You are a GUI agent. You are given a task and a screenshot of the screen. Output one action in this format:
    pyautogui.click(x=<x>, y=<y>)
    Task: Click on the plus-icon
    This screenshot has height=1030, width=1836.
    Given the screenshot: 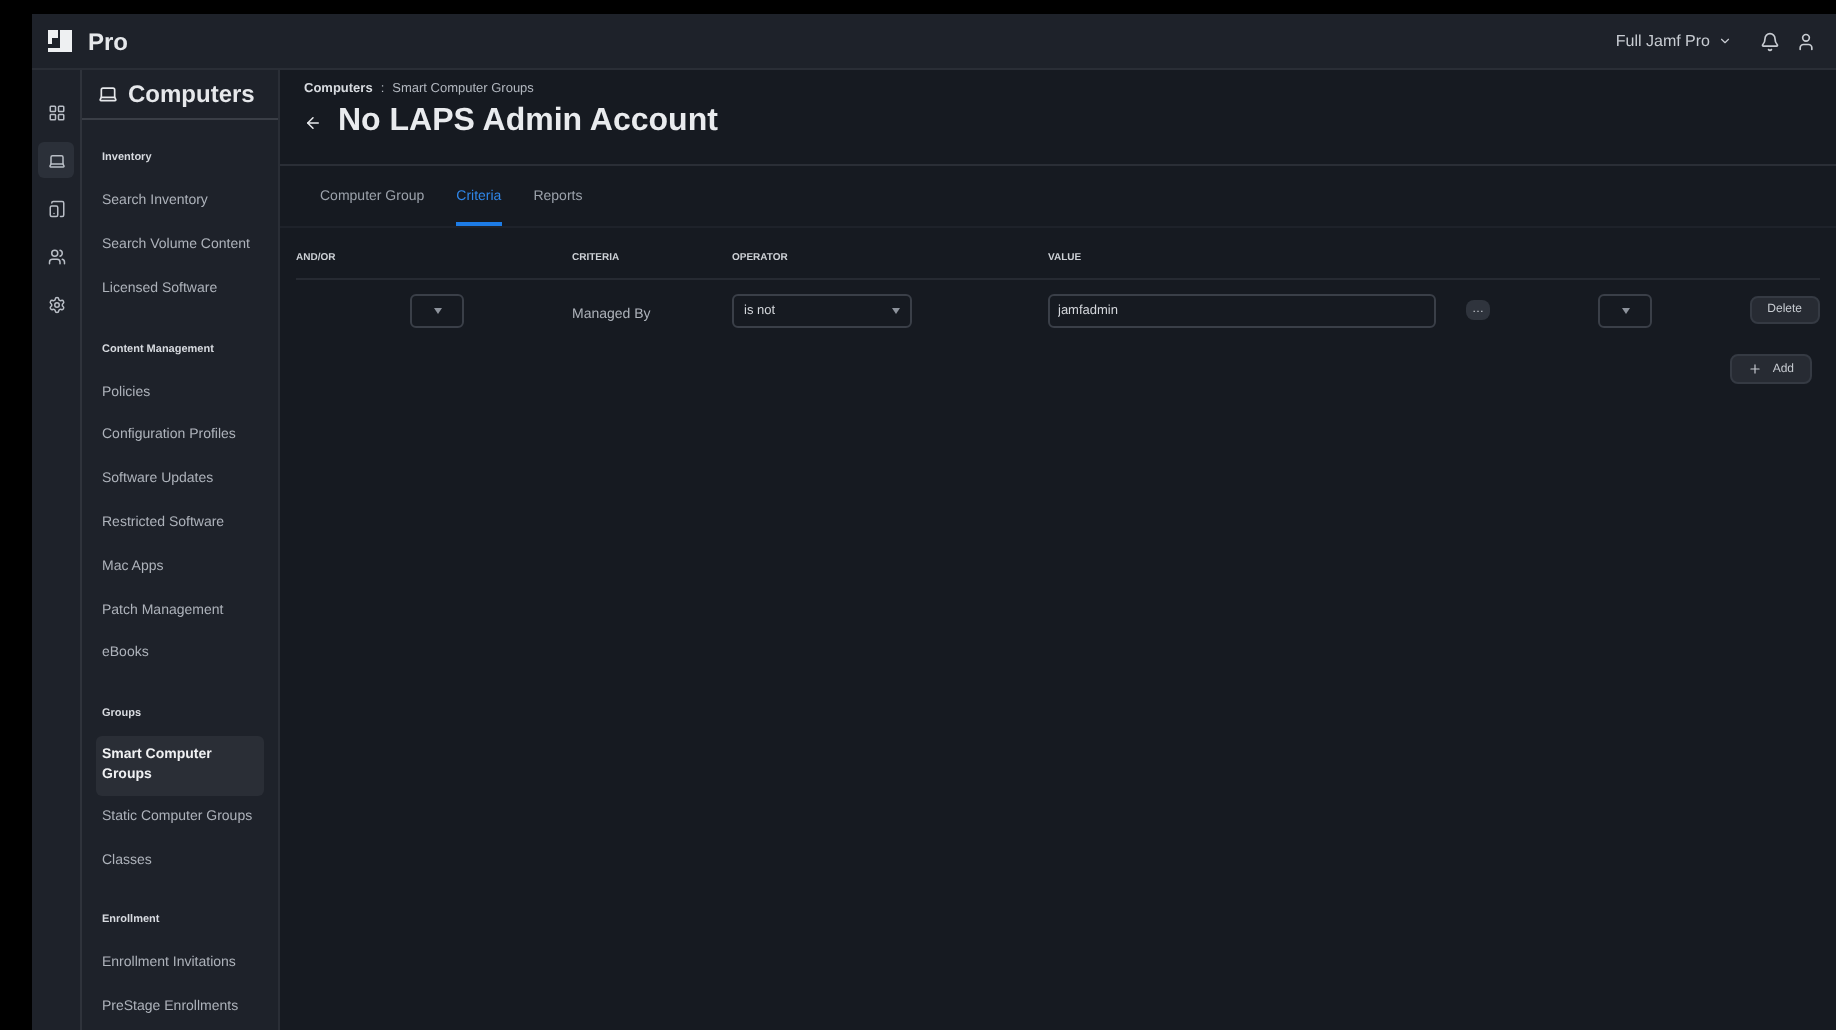 What is the action you would take?
    pyautogui.click(x=1755, y=369)
    